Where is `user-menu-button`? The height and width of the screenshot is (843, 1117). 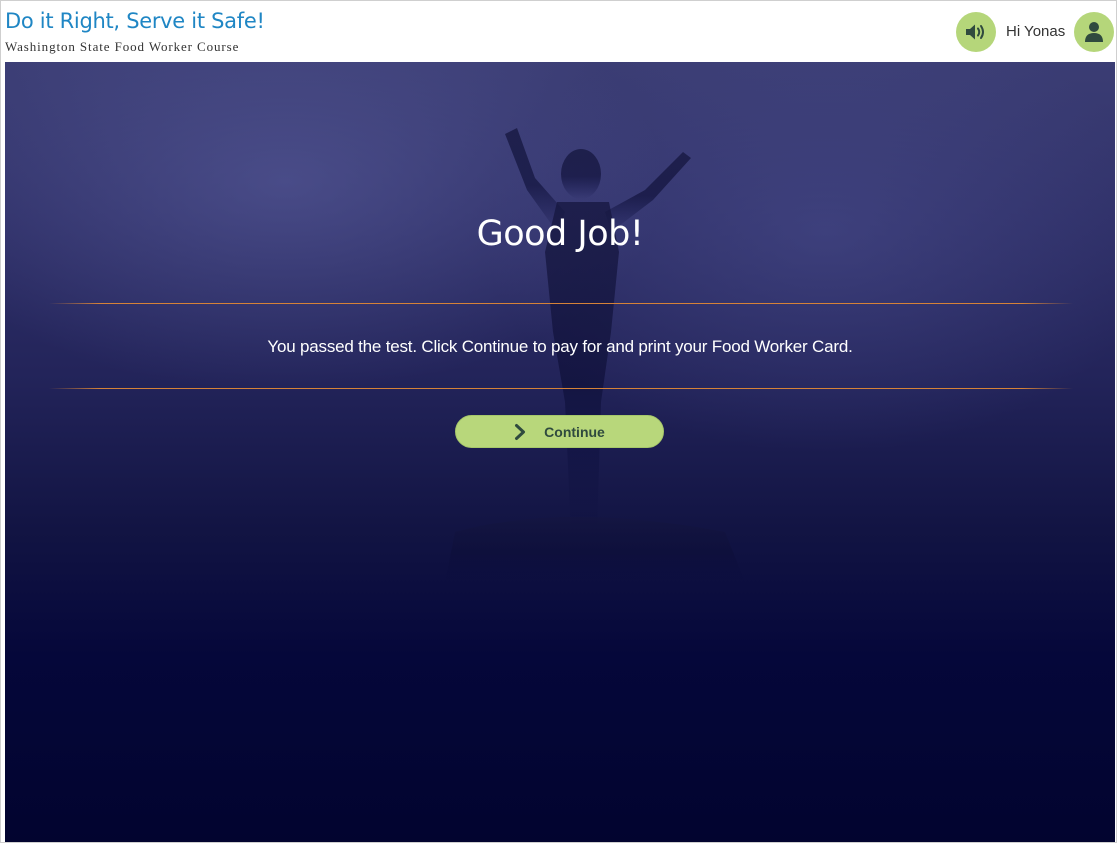 user-menu-button is located at coordinates (1094, 32).